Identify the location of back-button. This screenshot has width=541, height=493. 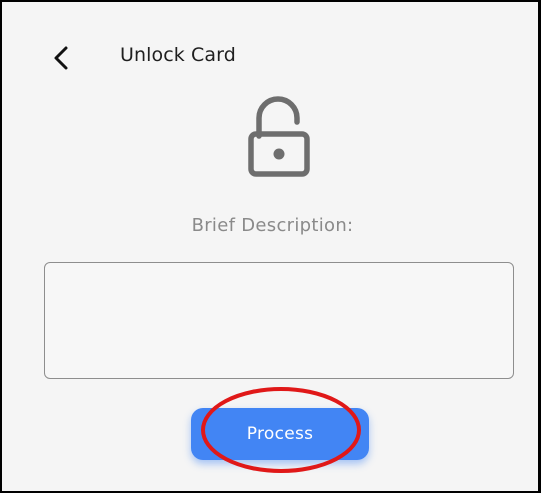
(62, 58).